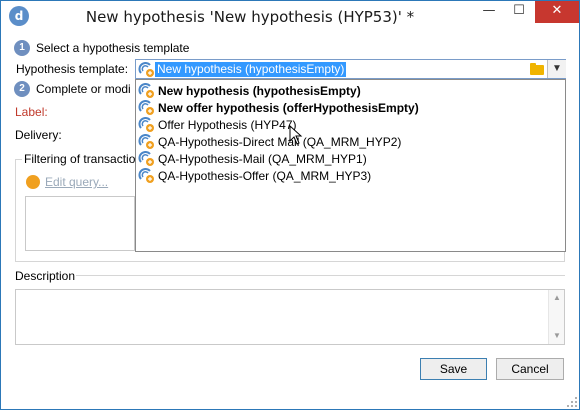 The height and width of the screenshot is (410, 580). Describe the element at coordinates (453, 369) in the screenshot. I see `save-button: Save` at that location.